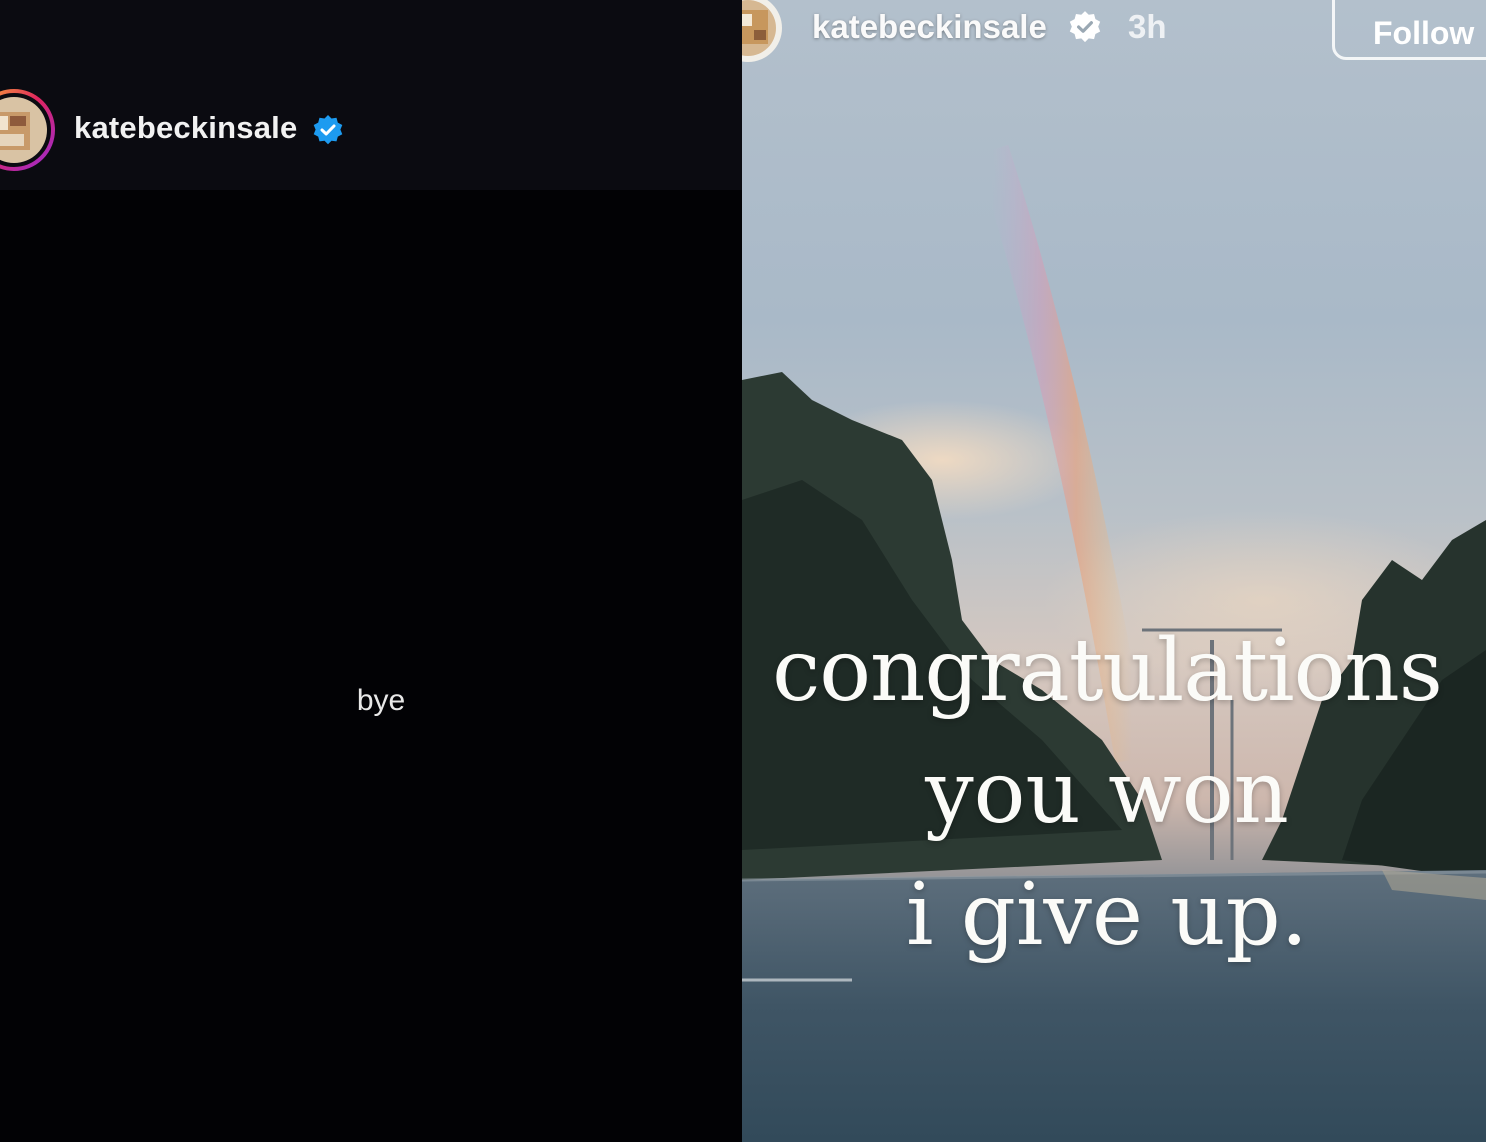  Describe the element at coordinates (1409, 30) in the screenshot. I see `follow-button: Follow` at that location.